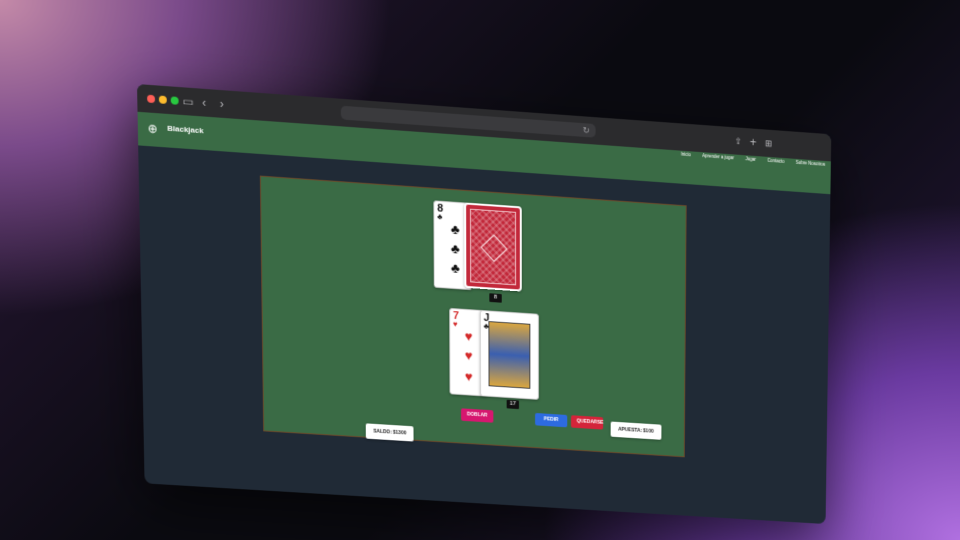  Describe the element at coordinates (185, 129) in the screenshot. I see `brand-title: Blackjack` at that location.